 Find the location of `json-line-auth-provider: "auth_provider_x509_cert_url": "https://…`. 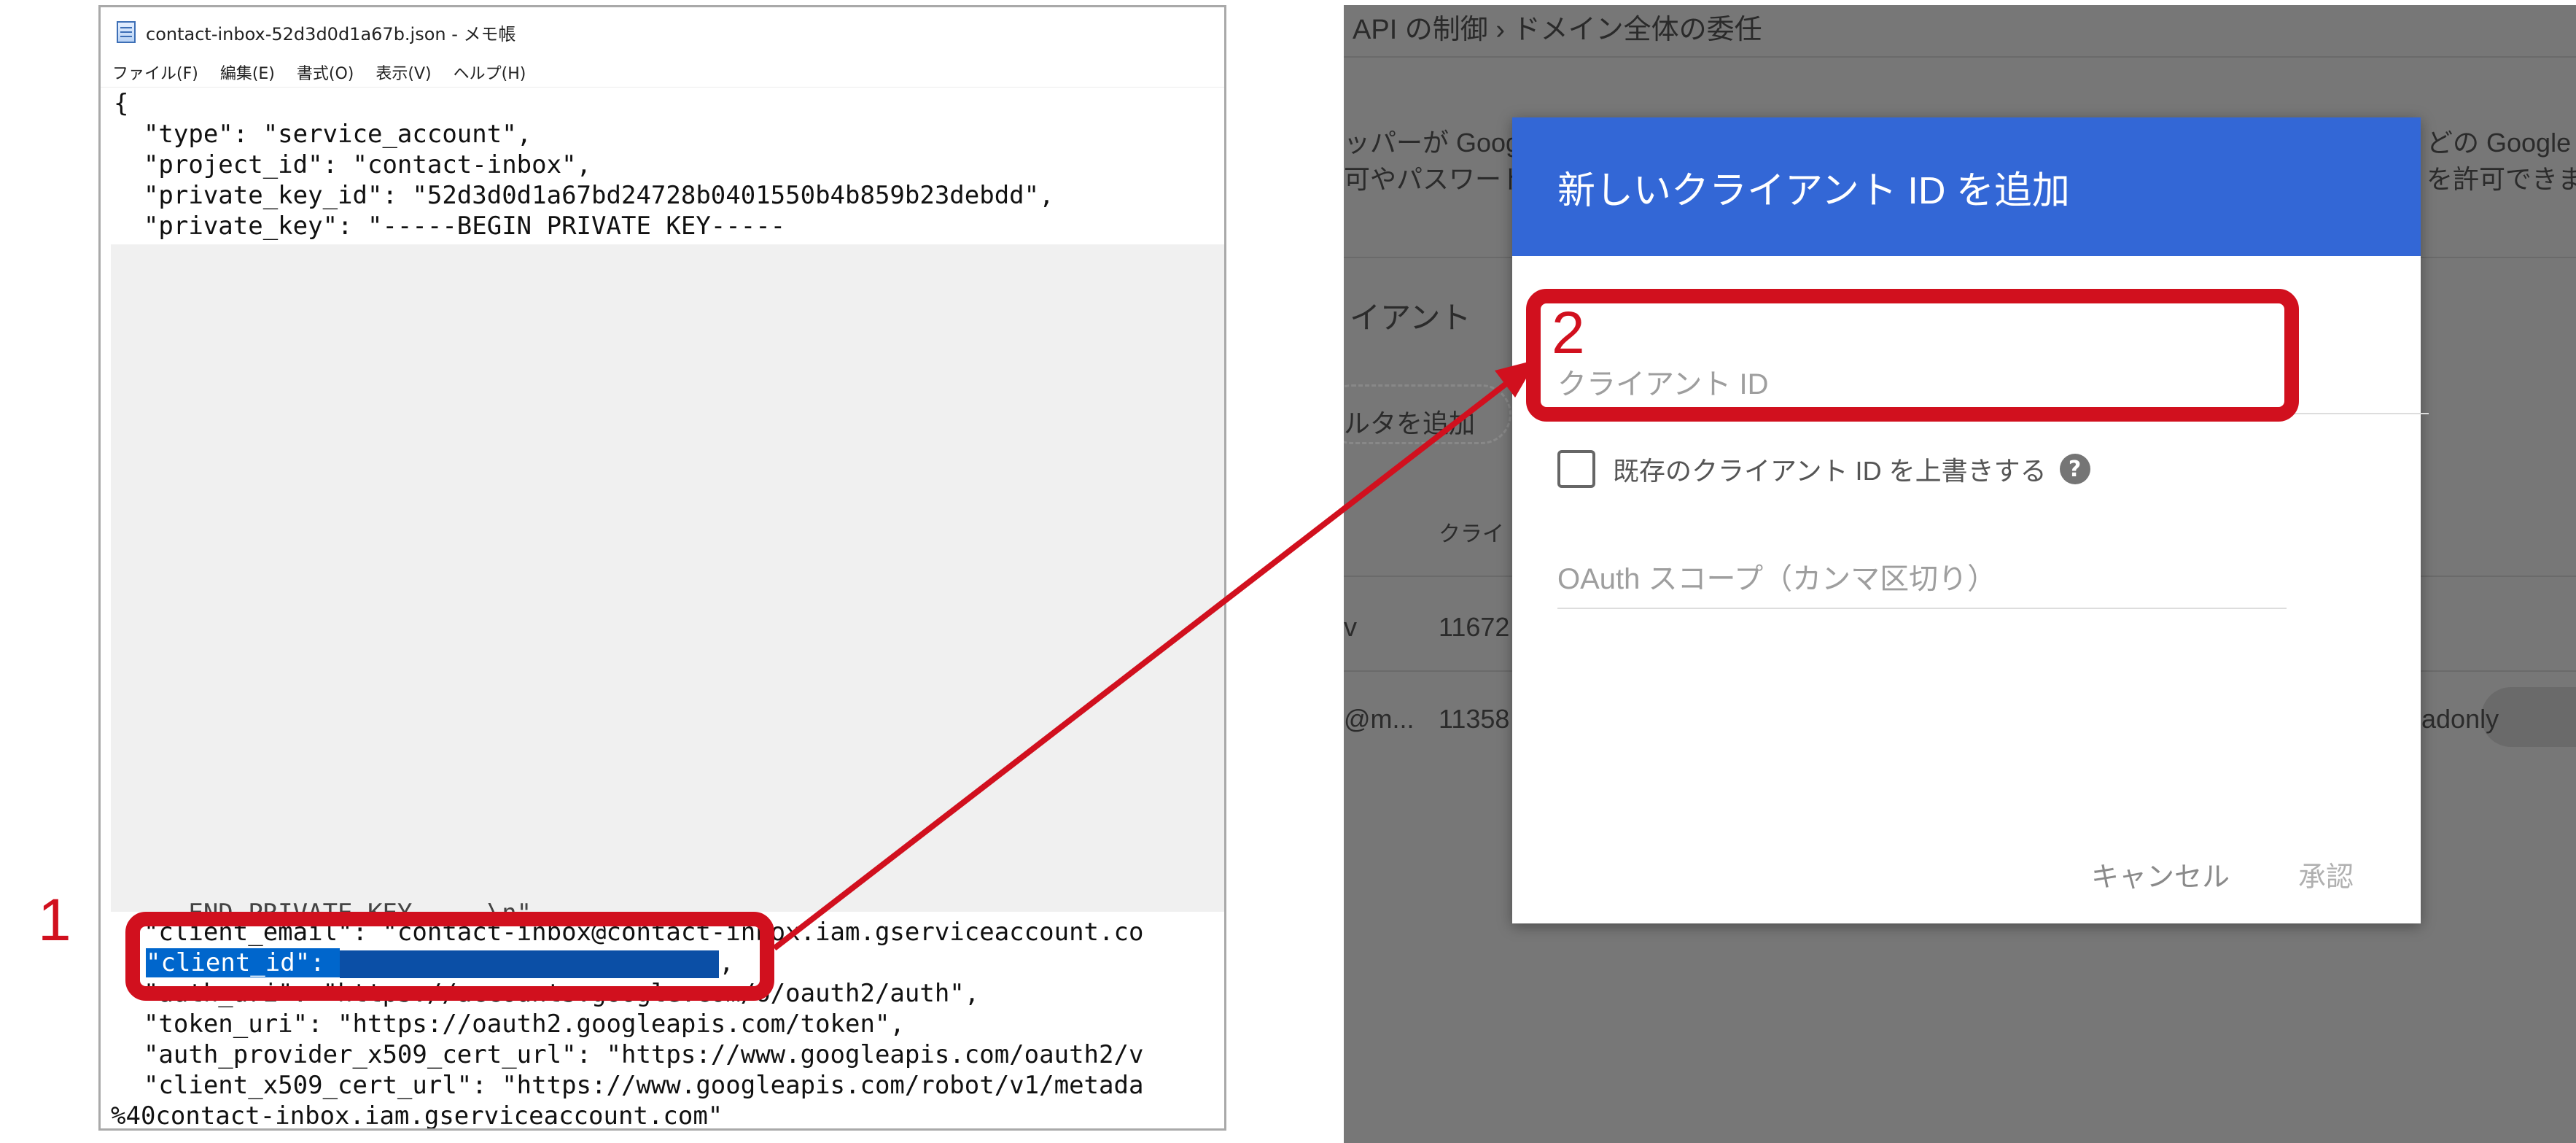

json-line-auth-provider: "auth_provider_x509_cert_url": "https://… is located at coordinates (629, 1054).